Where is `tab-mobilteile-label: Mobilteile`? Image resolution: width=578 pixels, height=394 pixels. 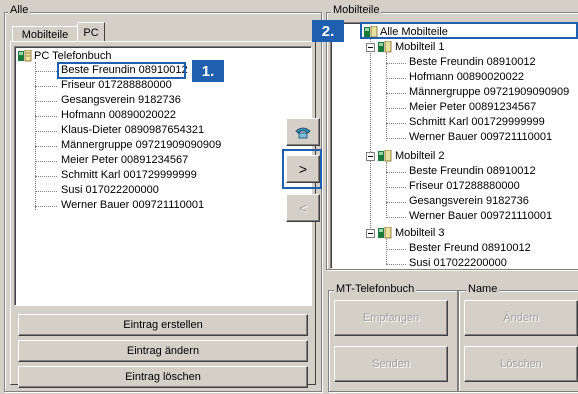
tab-mobilteile-label: Mobilteile is located at coordinates (45, 35).